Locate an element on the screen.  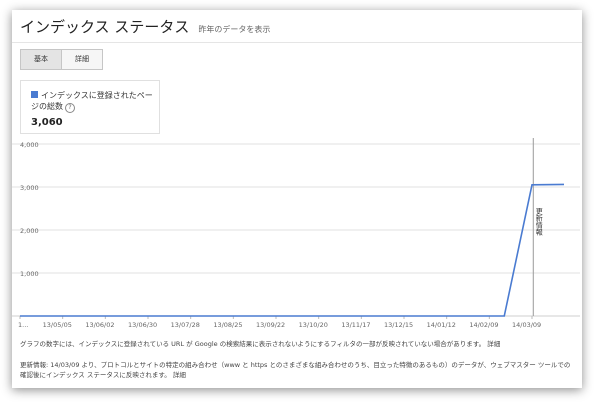
header: インデックス ステータス 昨年のデータを表示 is located at coordinates (145, 26).